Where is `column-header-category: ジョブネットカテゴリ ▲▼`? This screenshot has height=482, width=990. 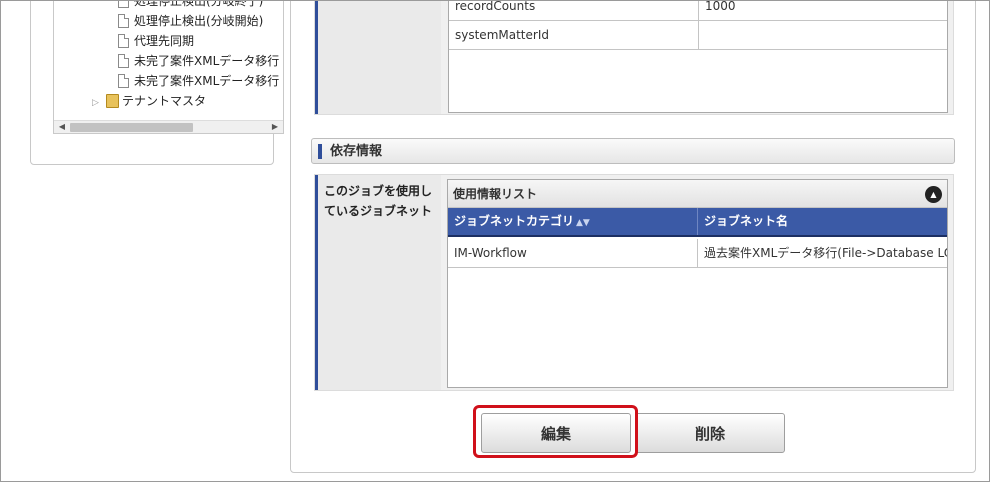
column-header-category: ジョブネットカテゴリ ▲▼ is located at coordinates (573, 221).